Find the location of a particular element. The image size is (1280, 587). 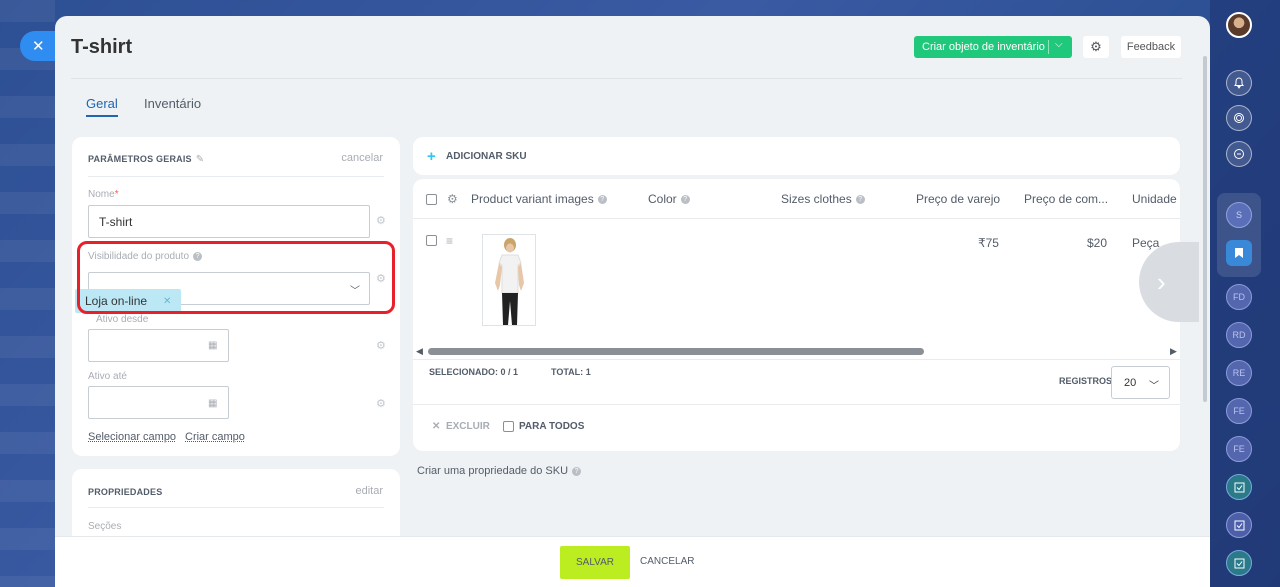

properties-title: PROPRIEDADES is located at coordinates (125, 492).